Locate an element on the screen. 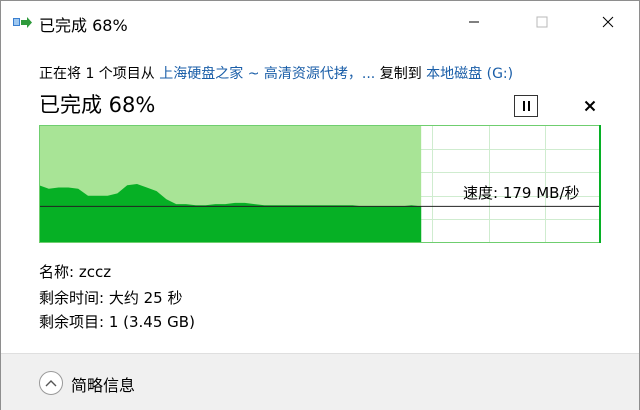 The width and height of the screenshot is (640, 410). maximize-button is located at coordinates (542, 22).